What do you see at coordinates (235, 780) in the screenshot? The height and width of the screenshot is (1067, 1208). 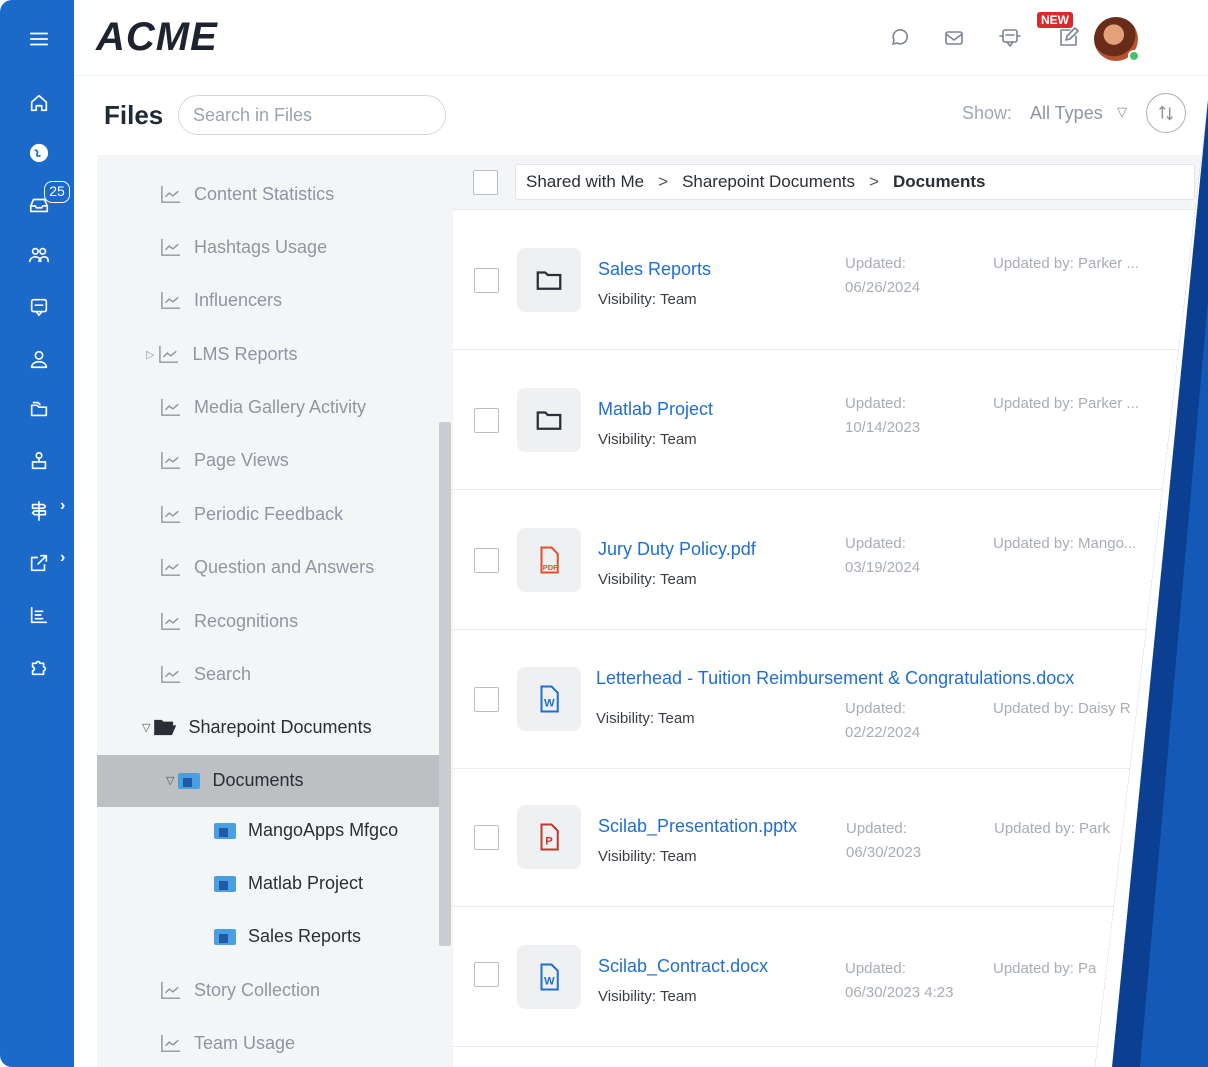 I see `tree-item-documents: ▽ Documents` at bounding box center [235, 780].